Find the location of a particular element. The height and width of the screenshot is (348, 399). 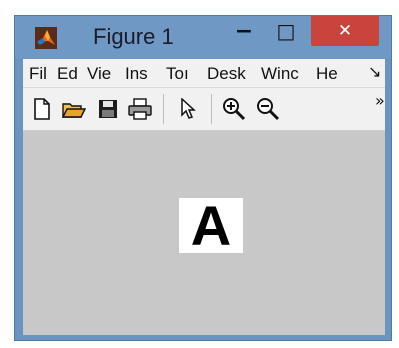

tool-bar: » is located at coordinates (204, 109).